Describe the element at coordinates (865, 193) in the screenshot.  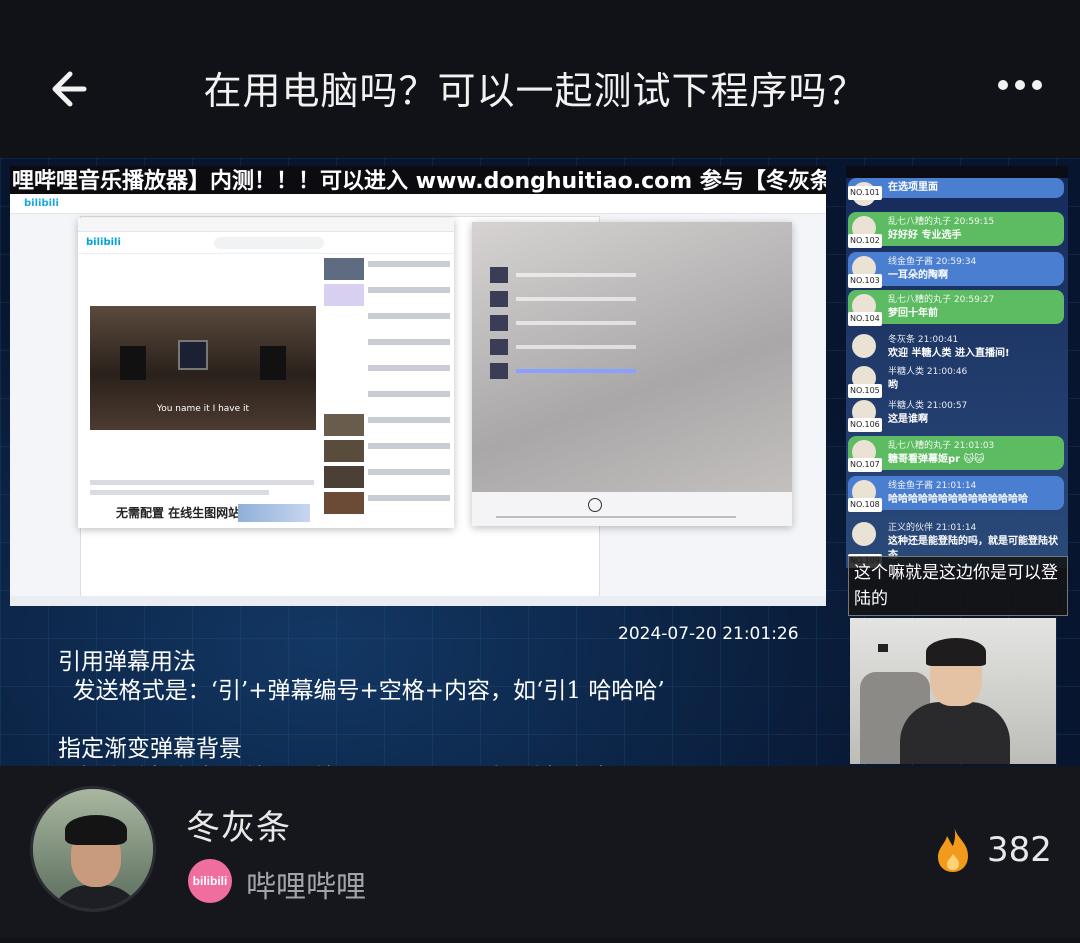
I see `danmaku-number: NO.101` at that location.